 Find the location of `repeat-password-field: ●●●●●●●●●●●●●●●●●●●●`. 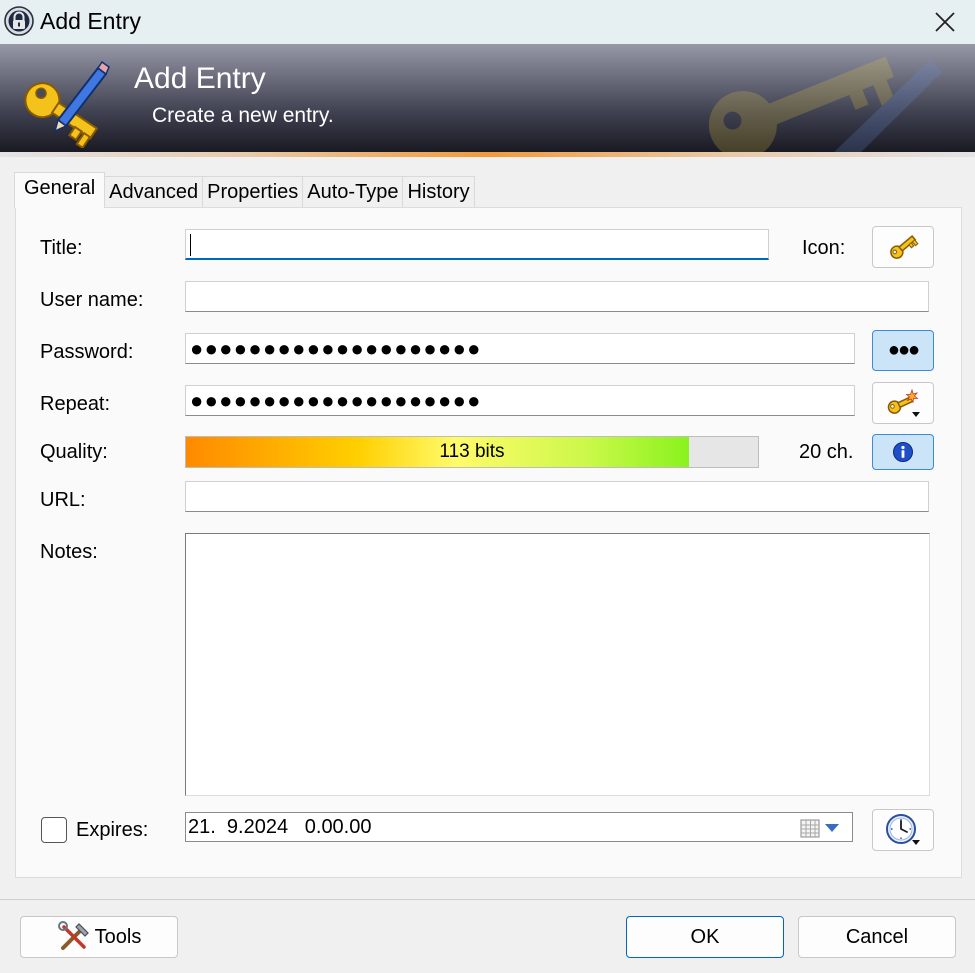

repeat-password-field: ●●●●●●●●●●●●●●●●●●●● is located at coordinates (520, 400).